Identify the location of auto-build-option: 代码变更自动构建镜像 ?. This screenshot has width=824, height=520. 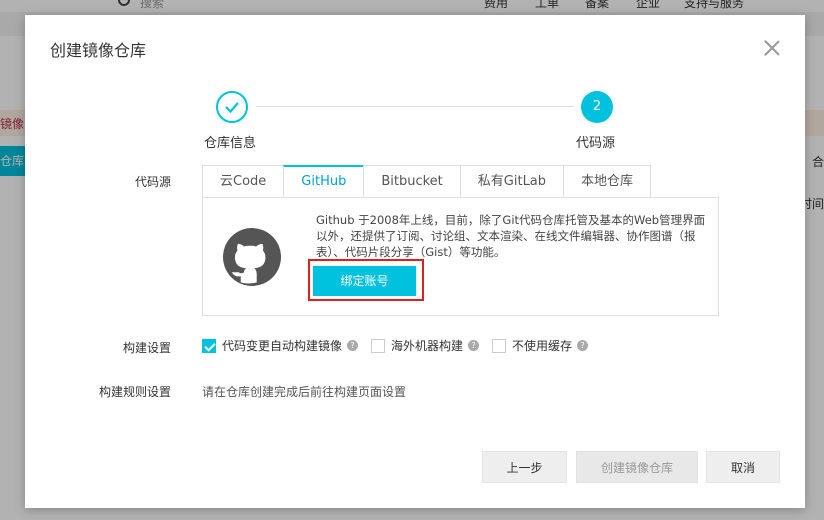
(280, 345).